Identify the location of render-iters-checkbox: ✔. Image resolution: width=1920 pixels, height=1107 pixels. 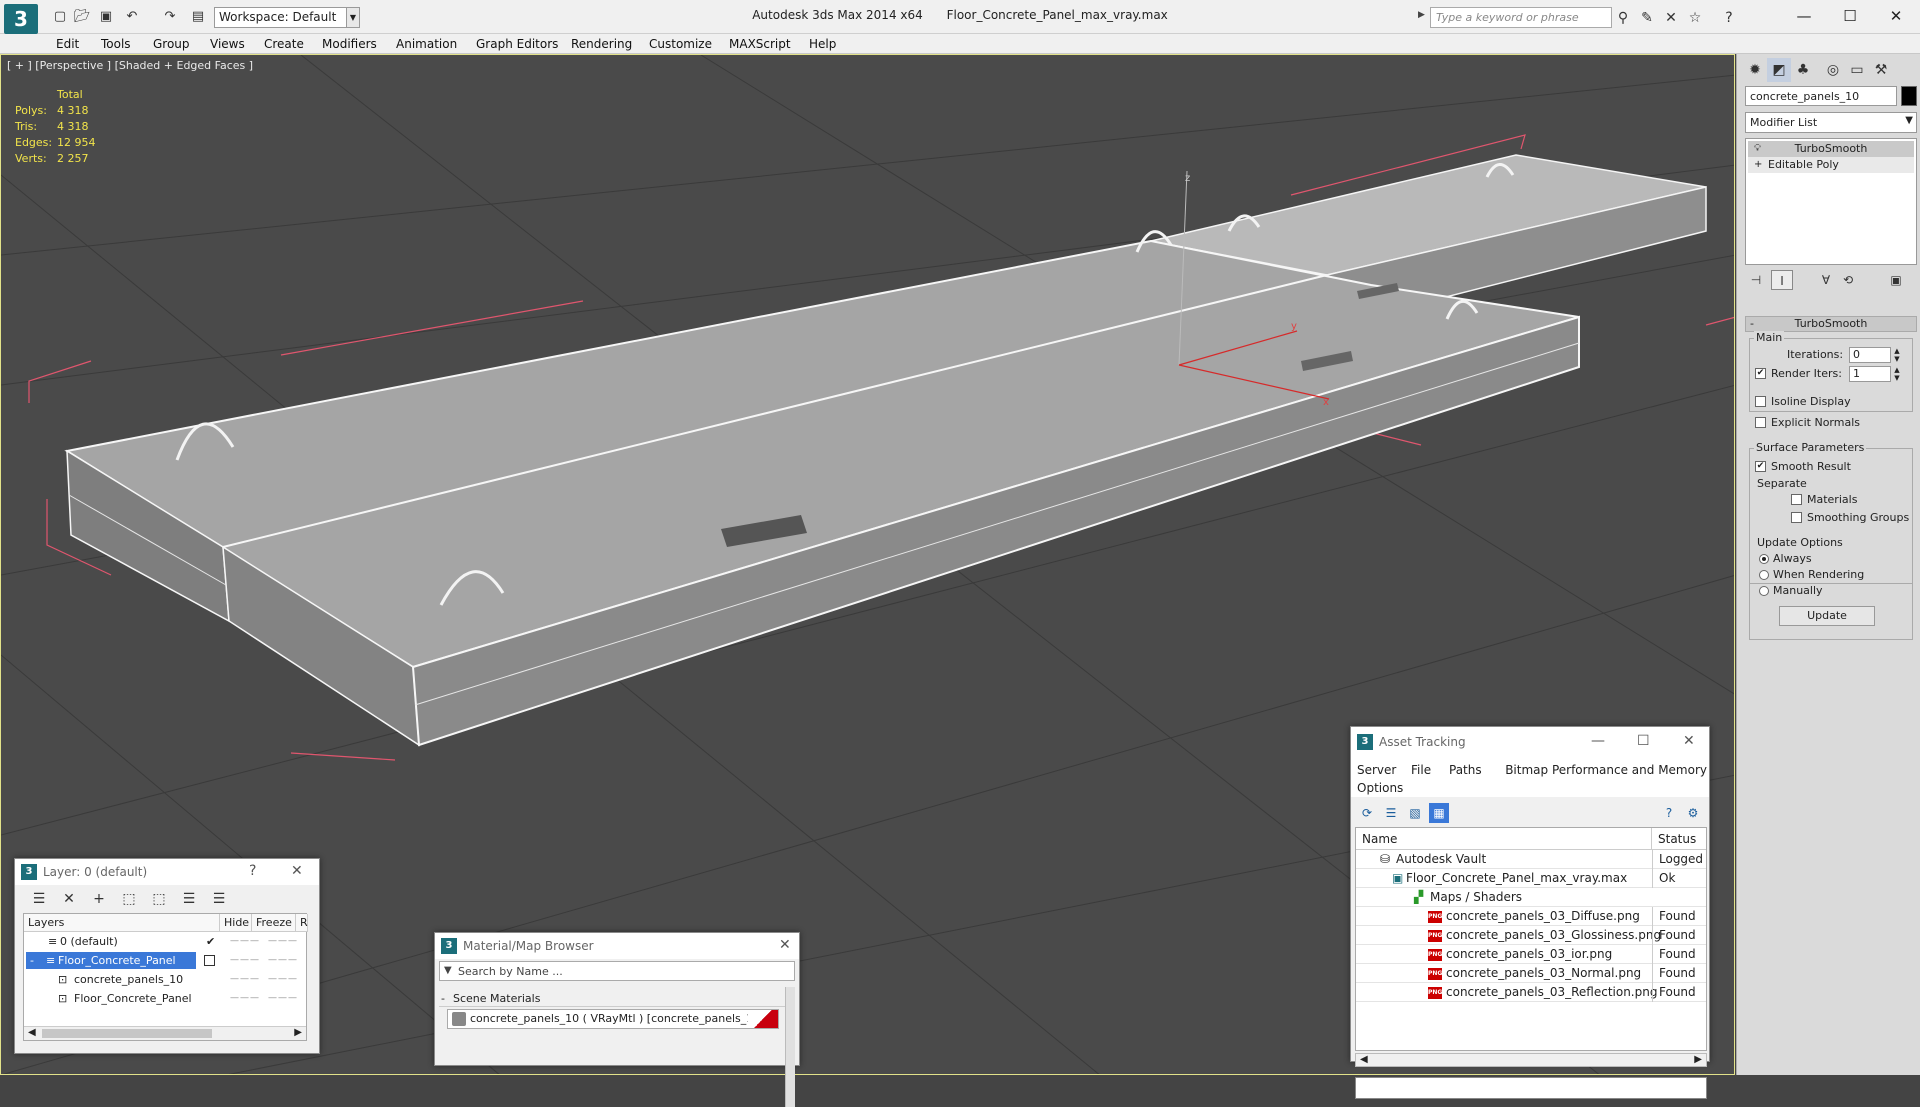
(1760, 373).